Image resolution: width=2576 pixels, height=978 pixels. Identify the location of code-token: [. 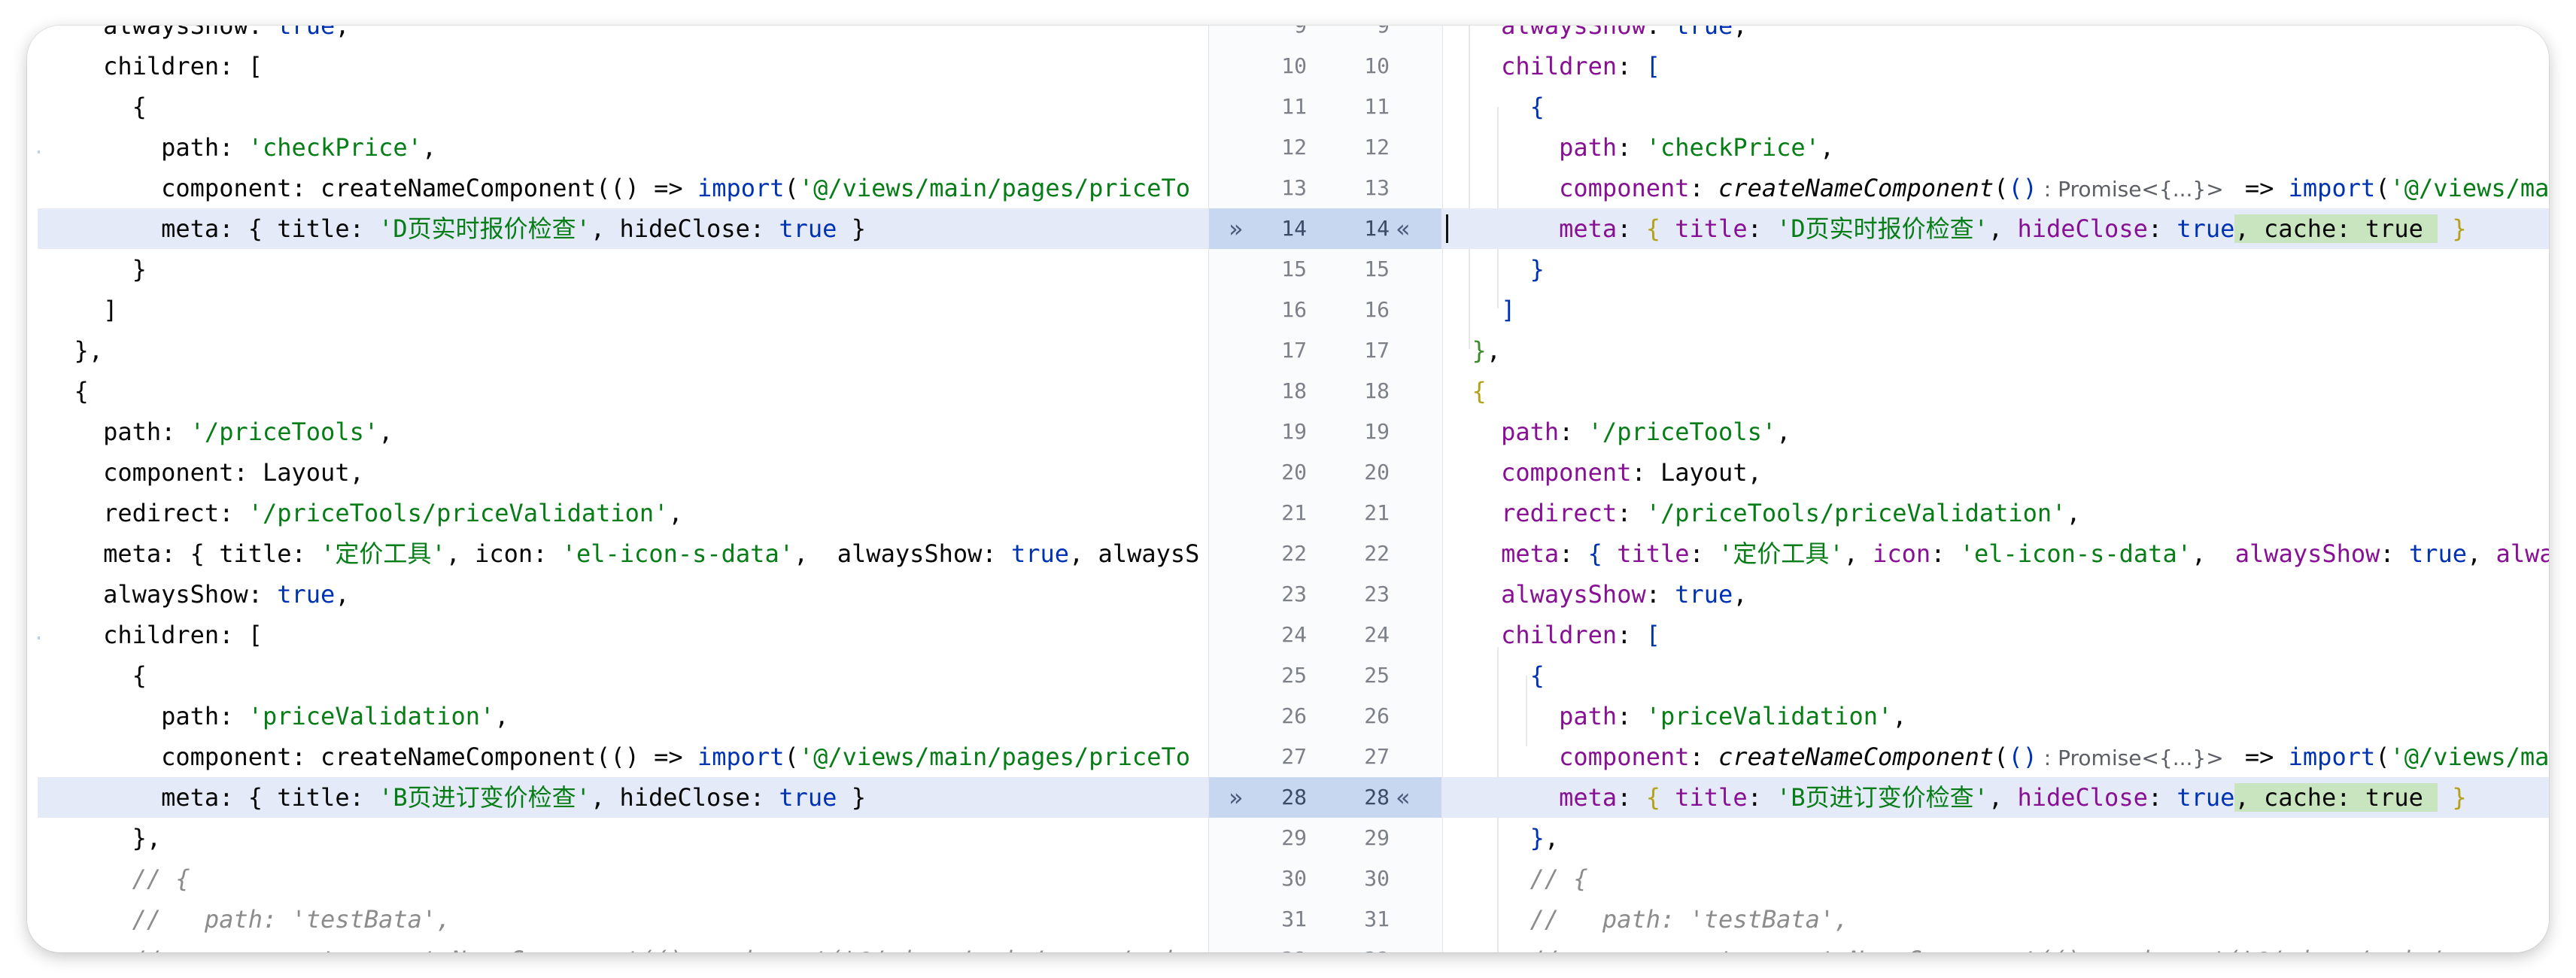
(1653, 66).